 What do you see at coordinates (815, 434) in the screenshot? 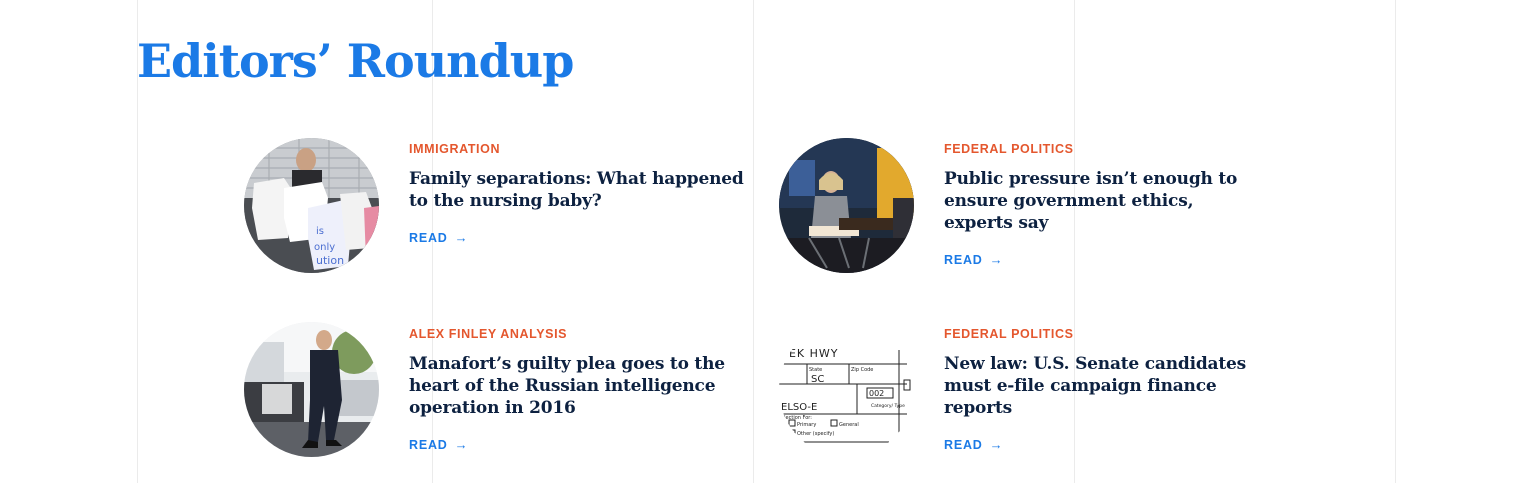
I see `form-text: Other (specify)` at bounding box center [815, 434].